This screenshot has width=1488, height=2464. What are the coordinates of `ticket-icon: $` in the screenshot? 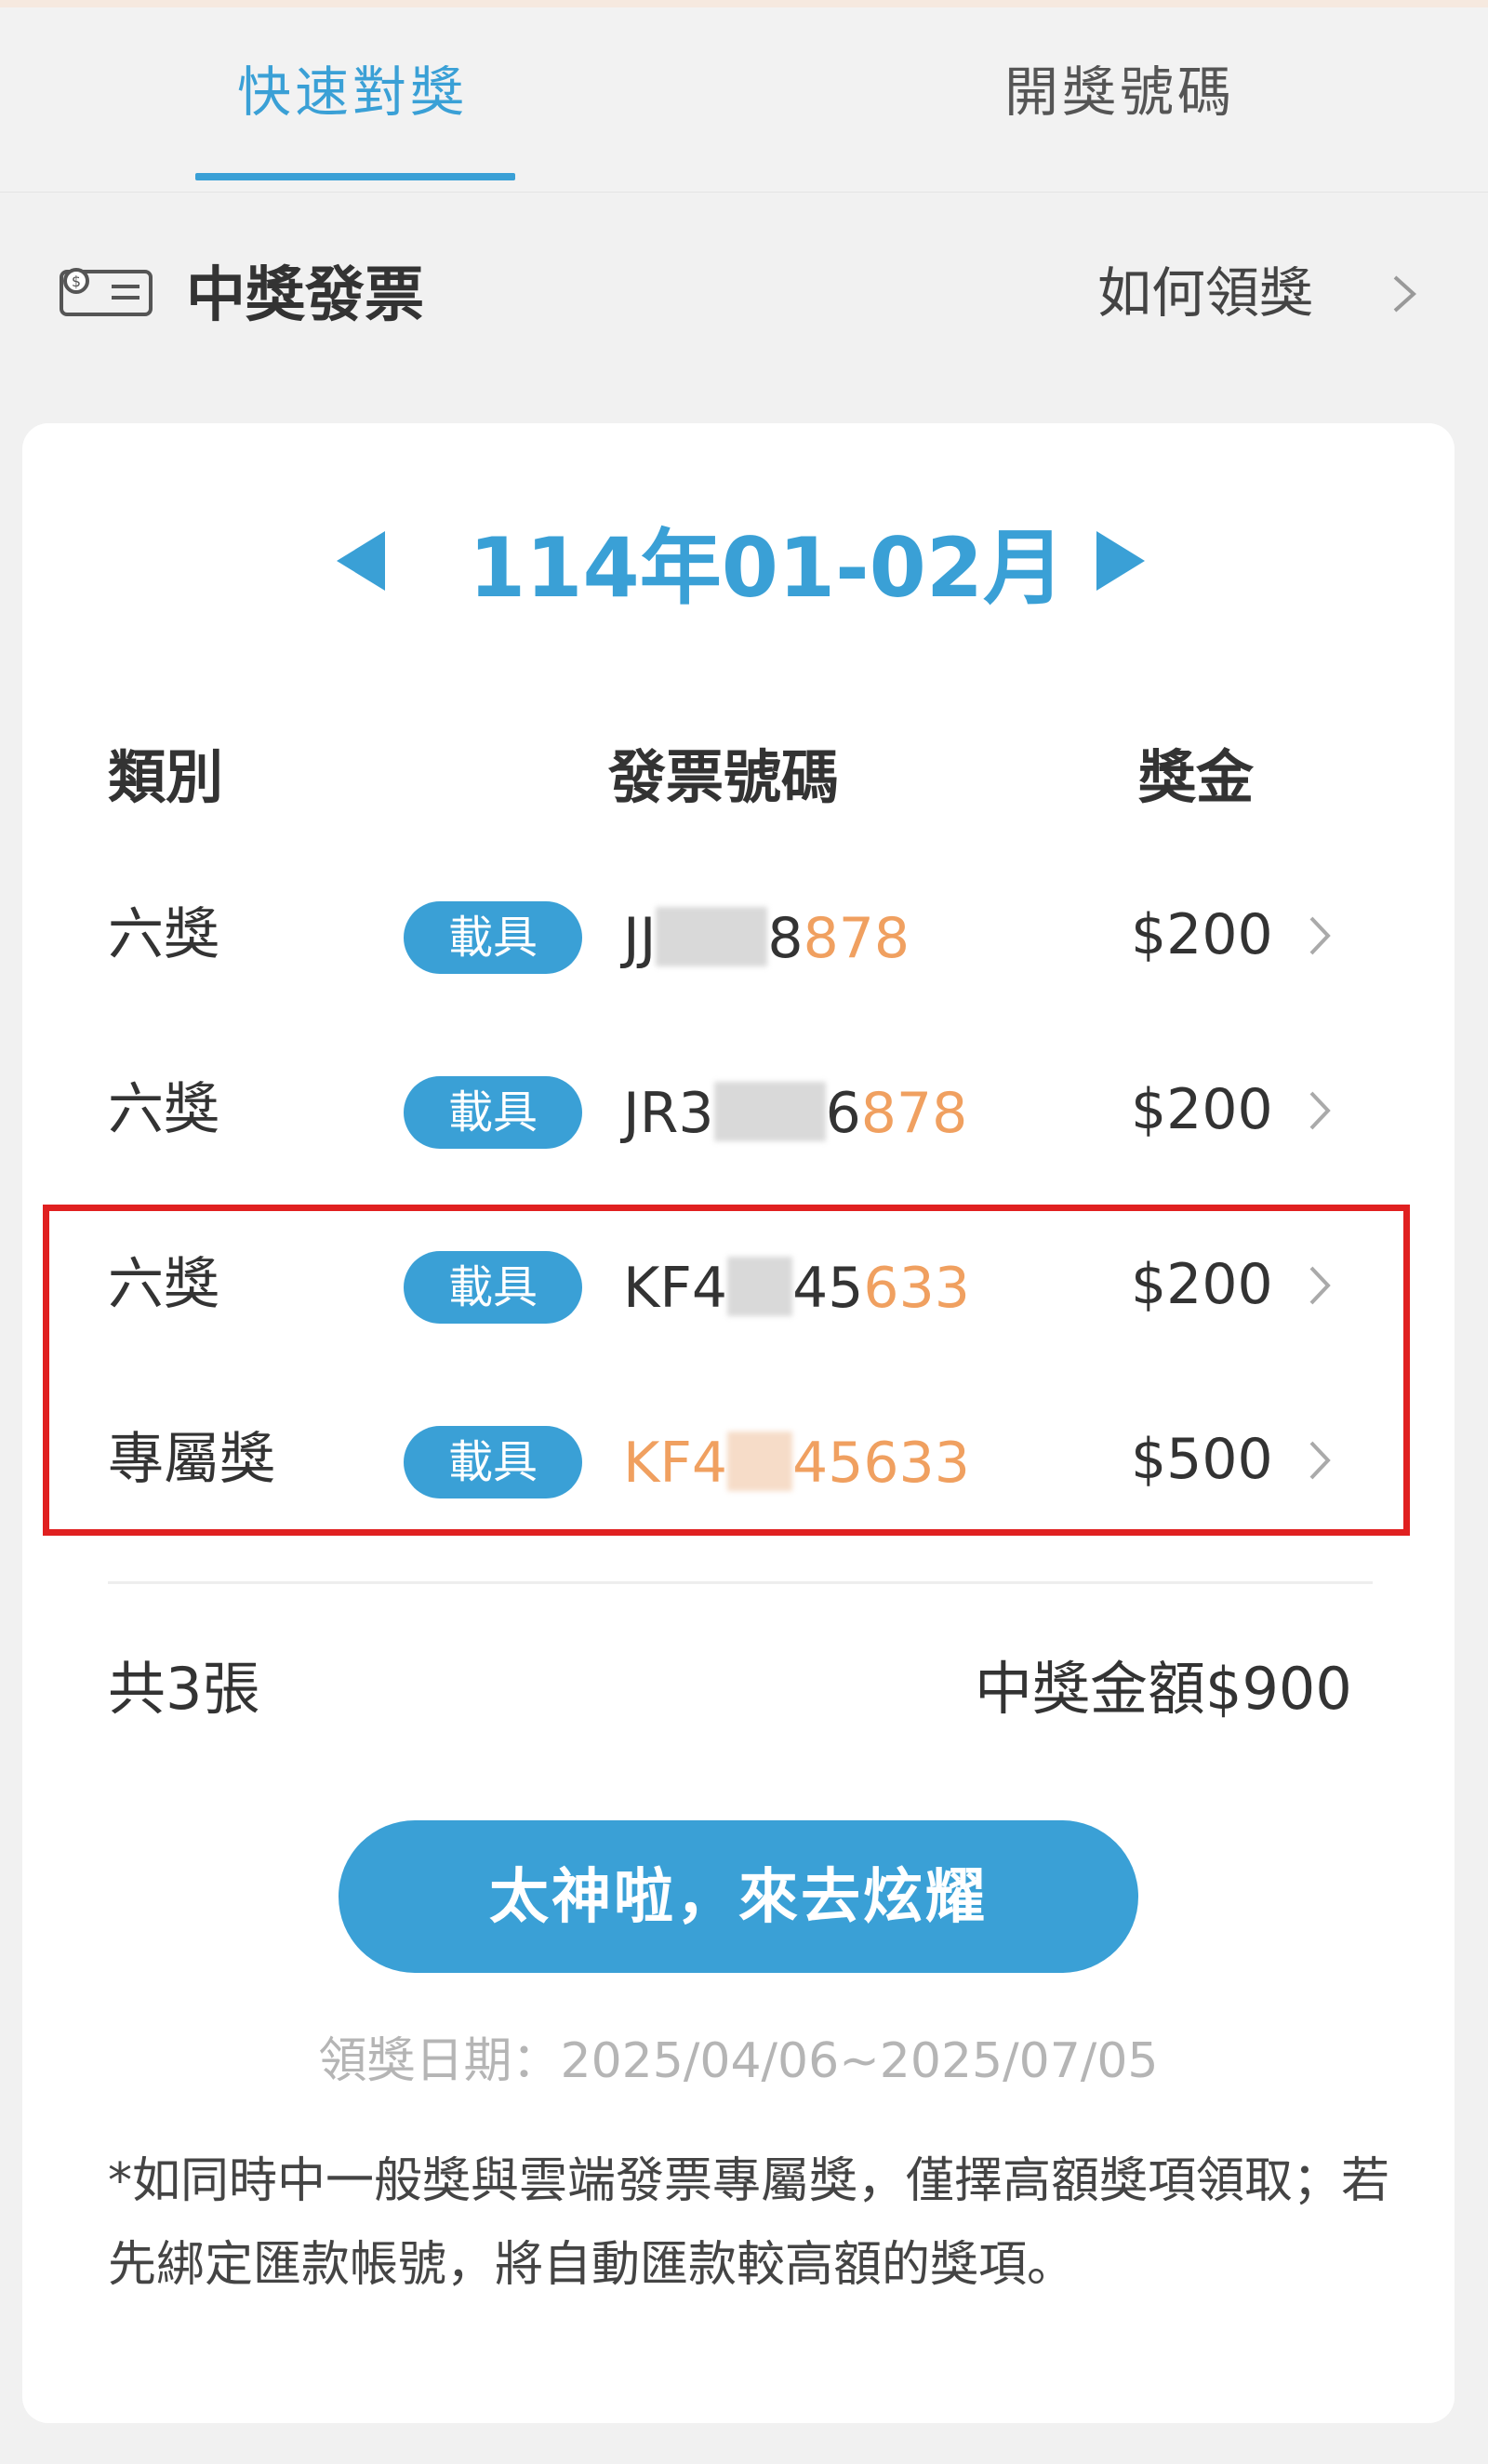 It's located at (106, 292).